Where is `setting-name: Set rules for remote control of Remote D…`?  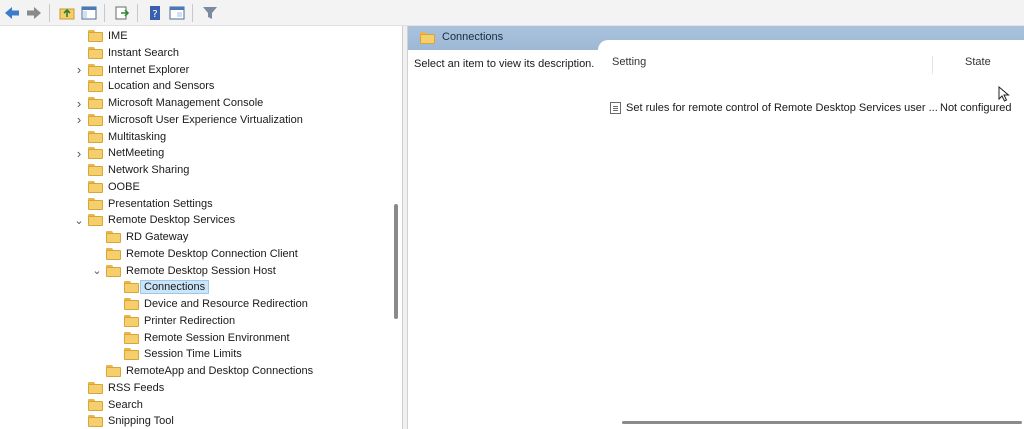
setting-name: Set rules for remote control of Remote D… is located at coordinates (782, 108).